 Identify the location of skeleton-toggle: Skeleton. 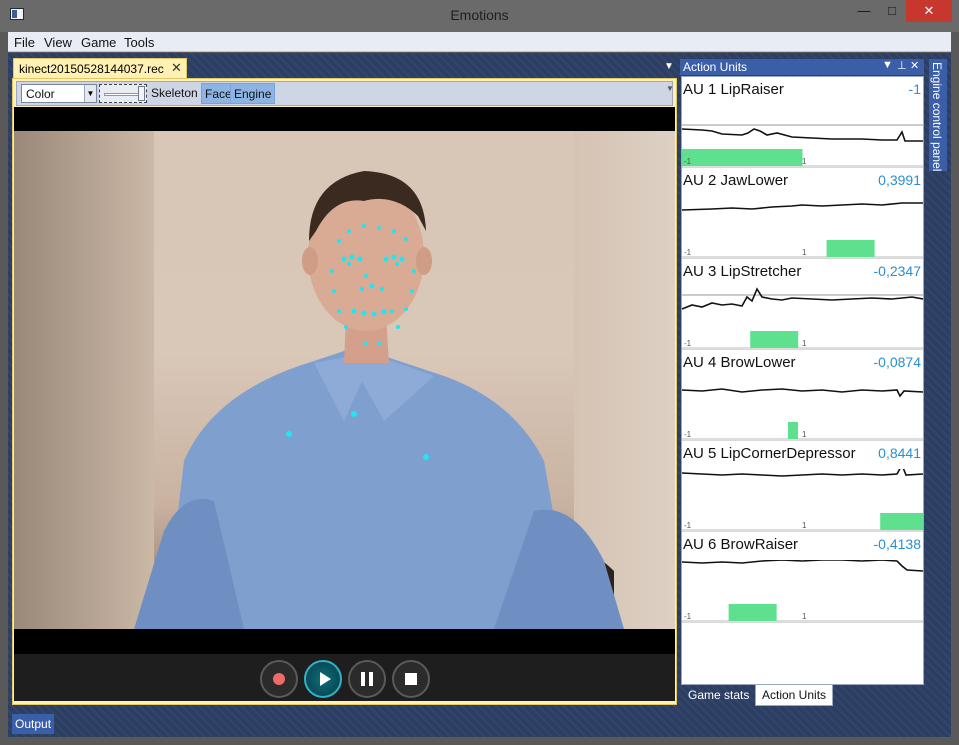
(174, 93).